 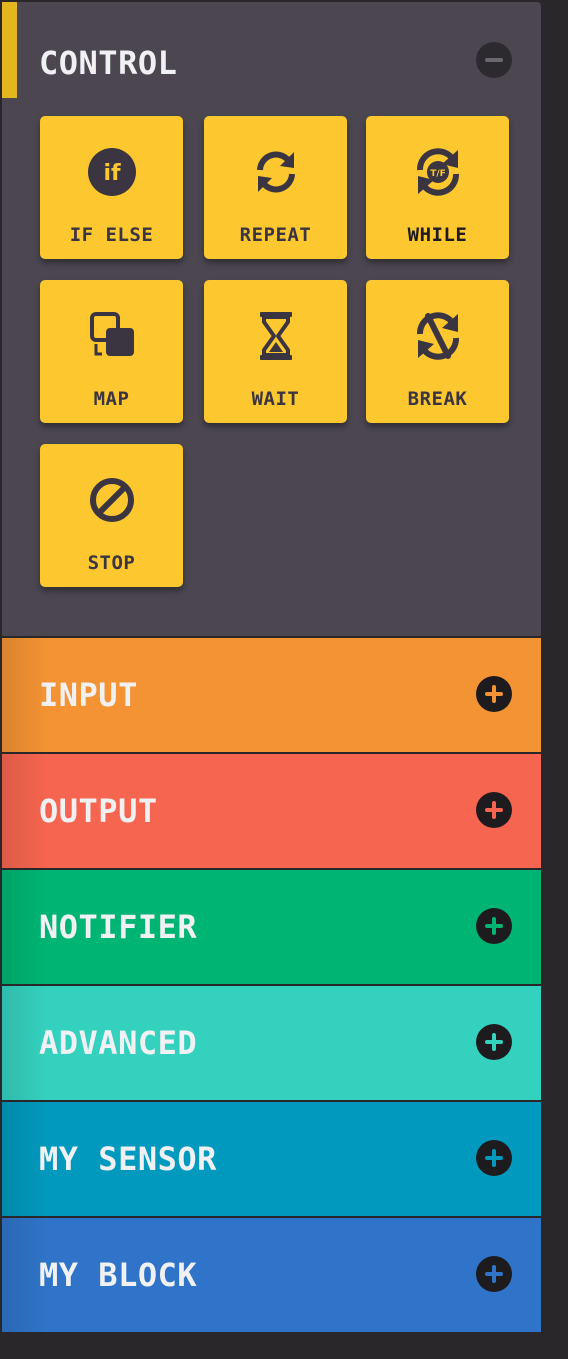 I want to click on minus-icon, so click(x=494, y=60).